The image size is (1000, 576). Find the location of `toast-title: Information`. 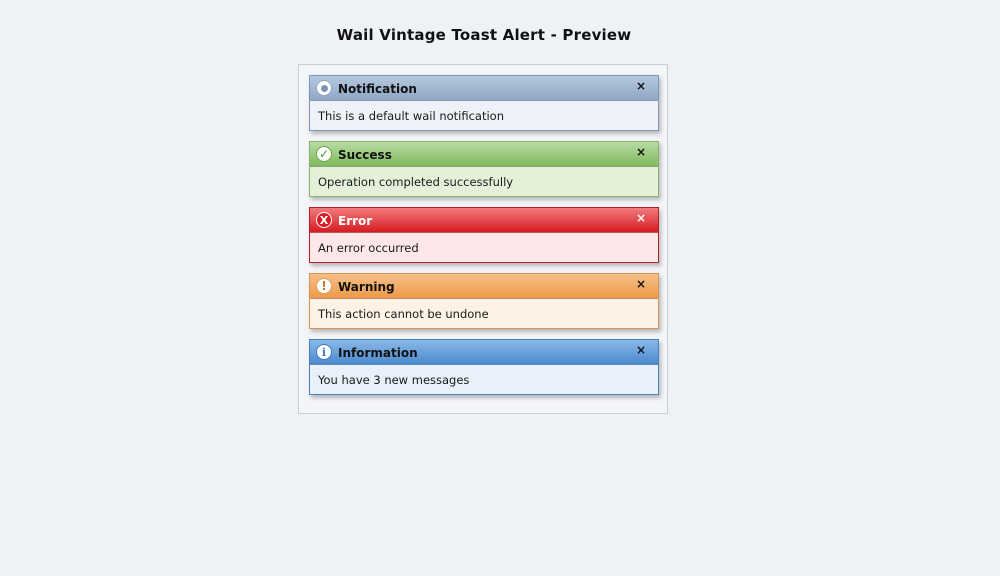

toast-title: Information is located at coordinates (378, 353).